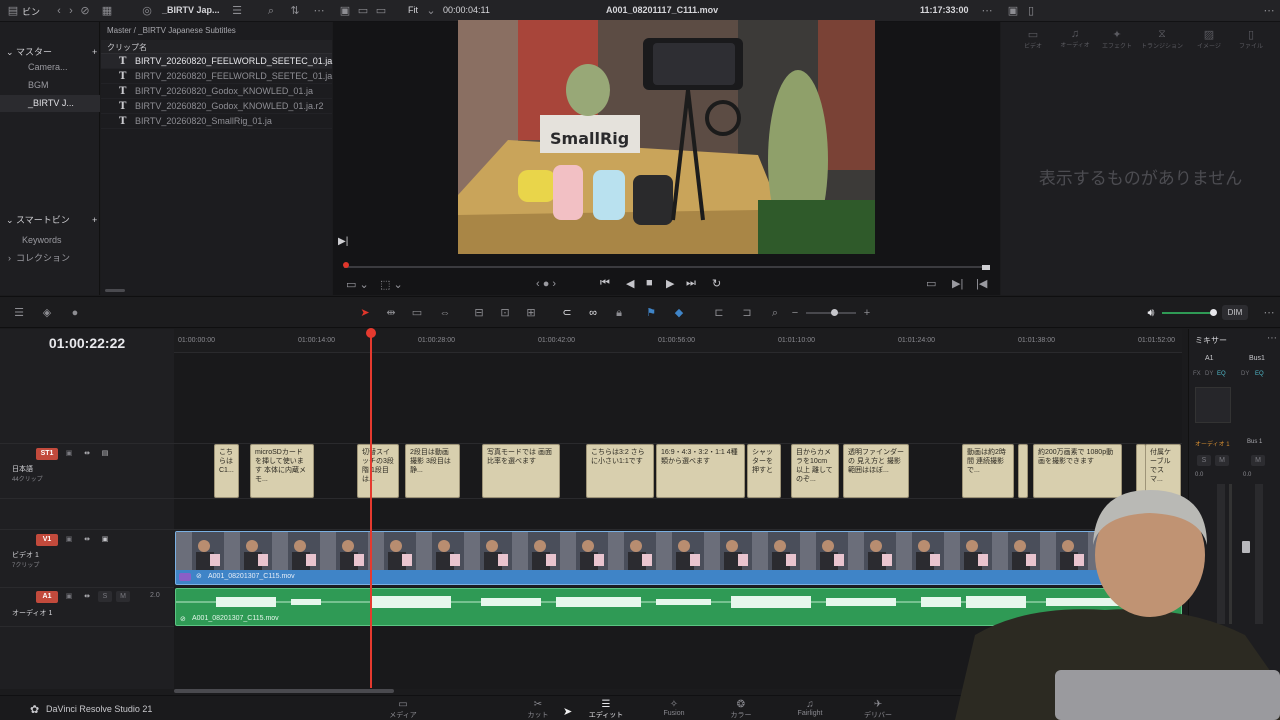 This screenshot has height=720, width=1280. What do you see at coordinates (216, 61) in the screenshot?
I see `clip-list-item: T BIRTV_20260820_FEELWORLD_SEETEC_01.ja` at bounding box center [216, 61].